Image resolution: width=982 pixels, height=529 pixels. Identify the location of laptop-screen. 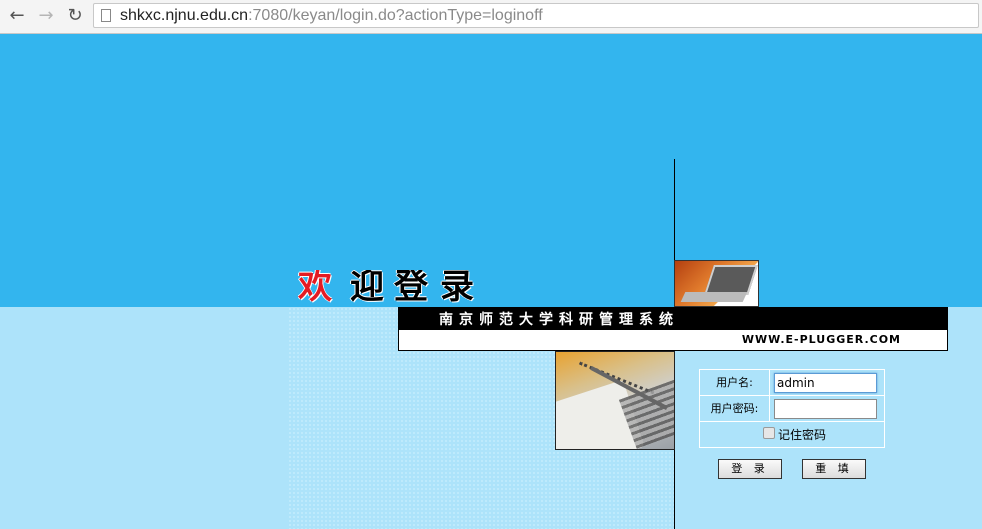
(731, 280).